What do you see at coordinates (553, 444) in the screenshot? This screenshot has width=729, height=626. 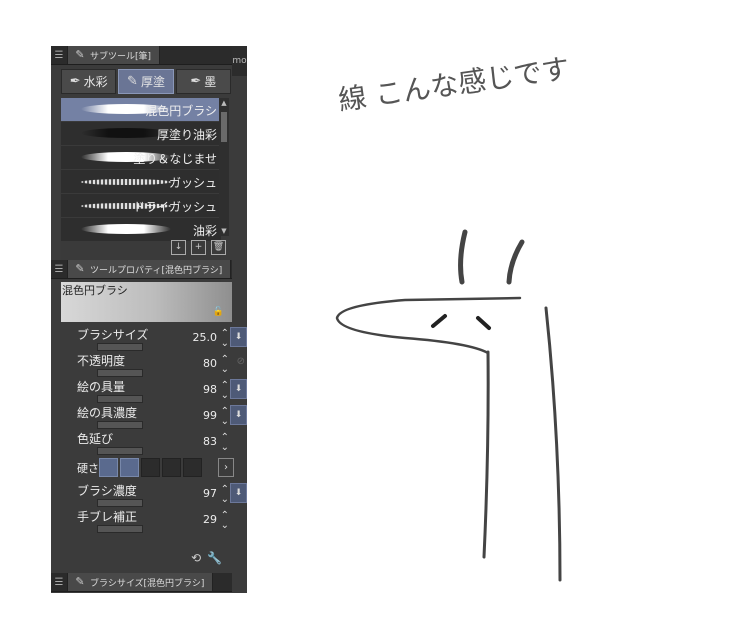 I see `neck-back-stroke` at bounding box center [553, 444].